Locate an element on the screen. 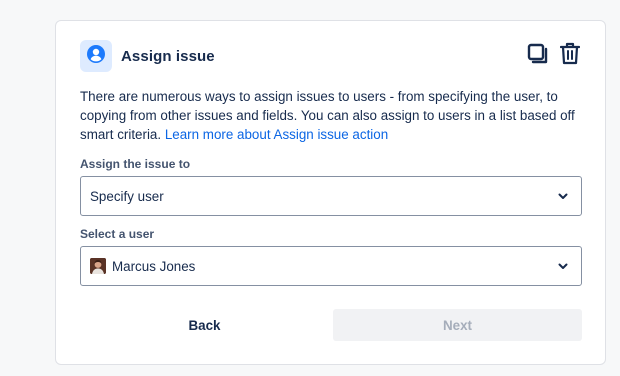 This screenshot has width=620, height=376. copy-button is located at coordinates (538, 56).